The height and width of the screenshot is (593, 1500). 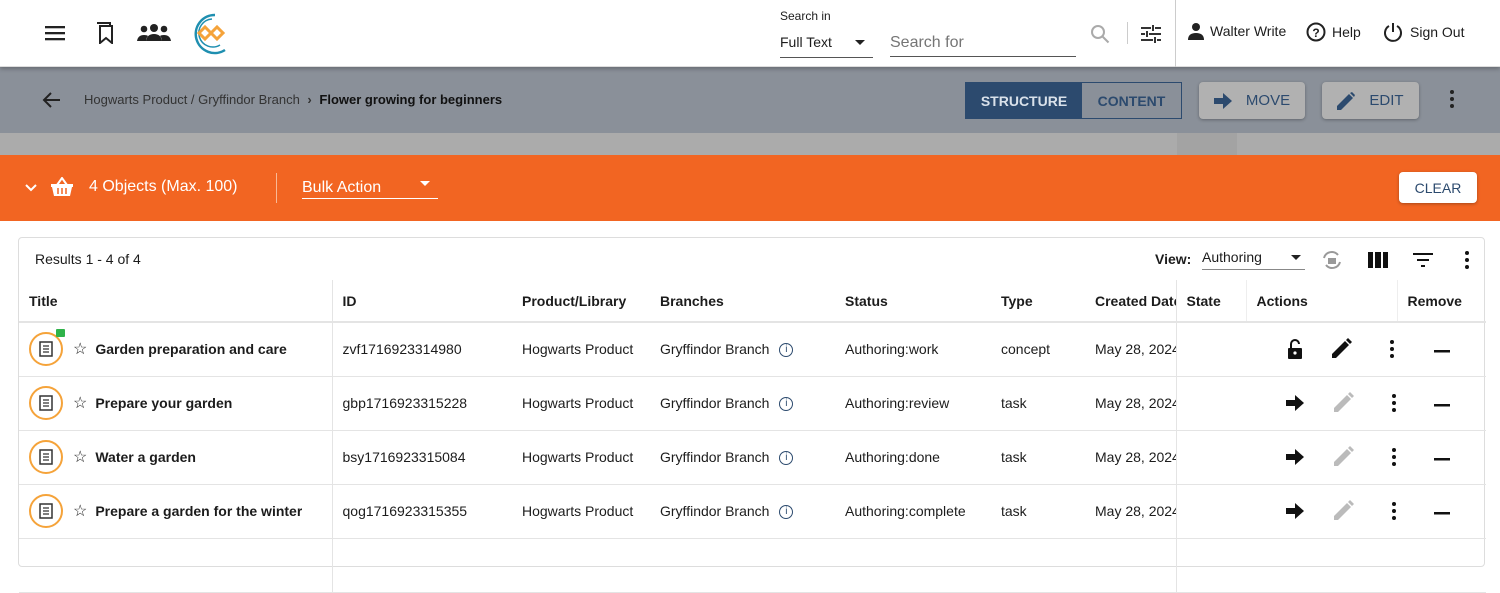 I want to click on panel-tab, so click(x=1207, y=144).